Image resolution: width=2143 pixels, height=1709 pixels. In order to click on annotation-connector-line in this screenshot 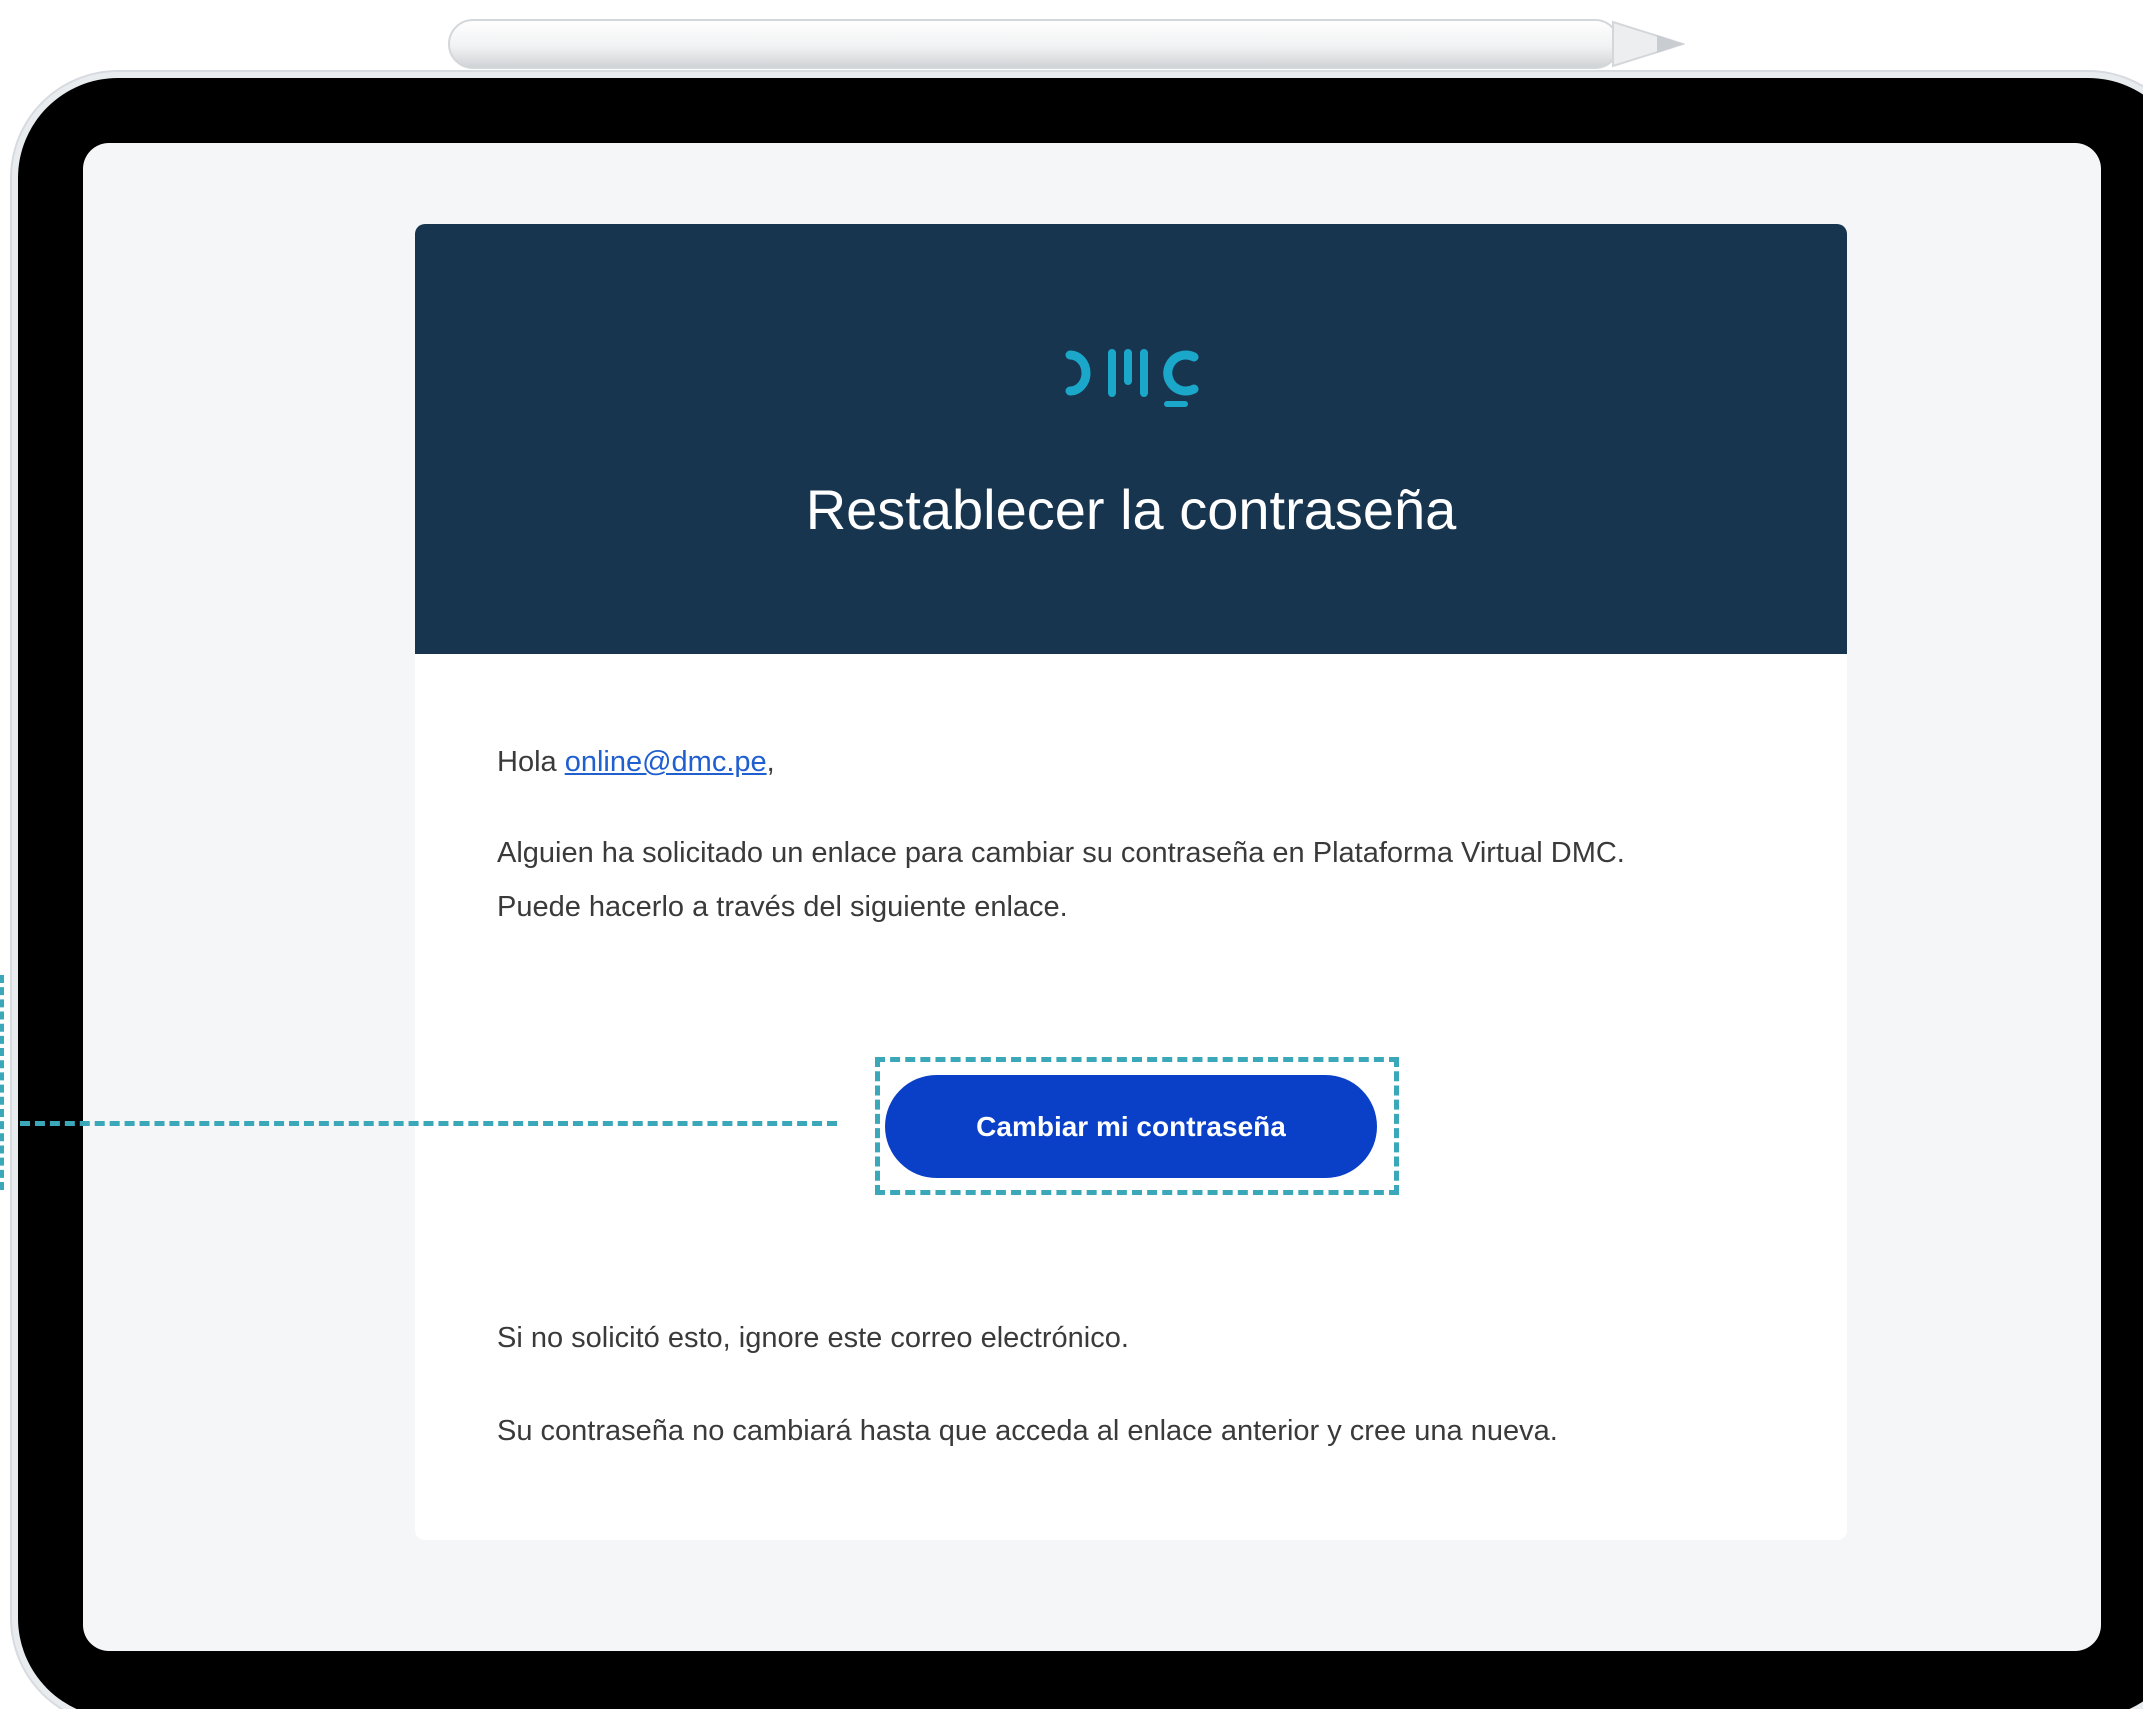, I will do `click(428, 1123)`.